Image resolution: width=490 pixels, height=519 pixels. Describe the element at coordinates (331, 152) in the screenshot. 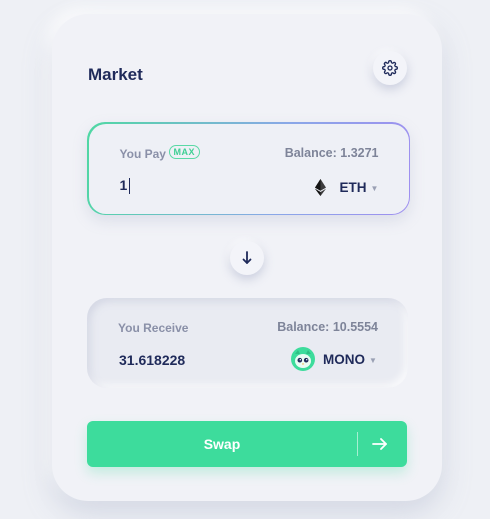

I see `pay-balance: Balance: 1.3271` at that location.